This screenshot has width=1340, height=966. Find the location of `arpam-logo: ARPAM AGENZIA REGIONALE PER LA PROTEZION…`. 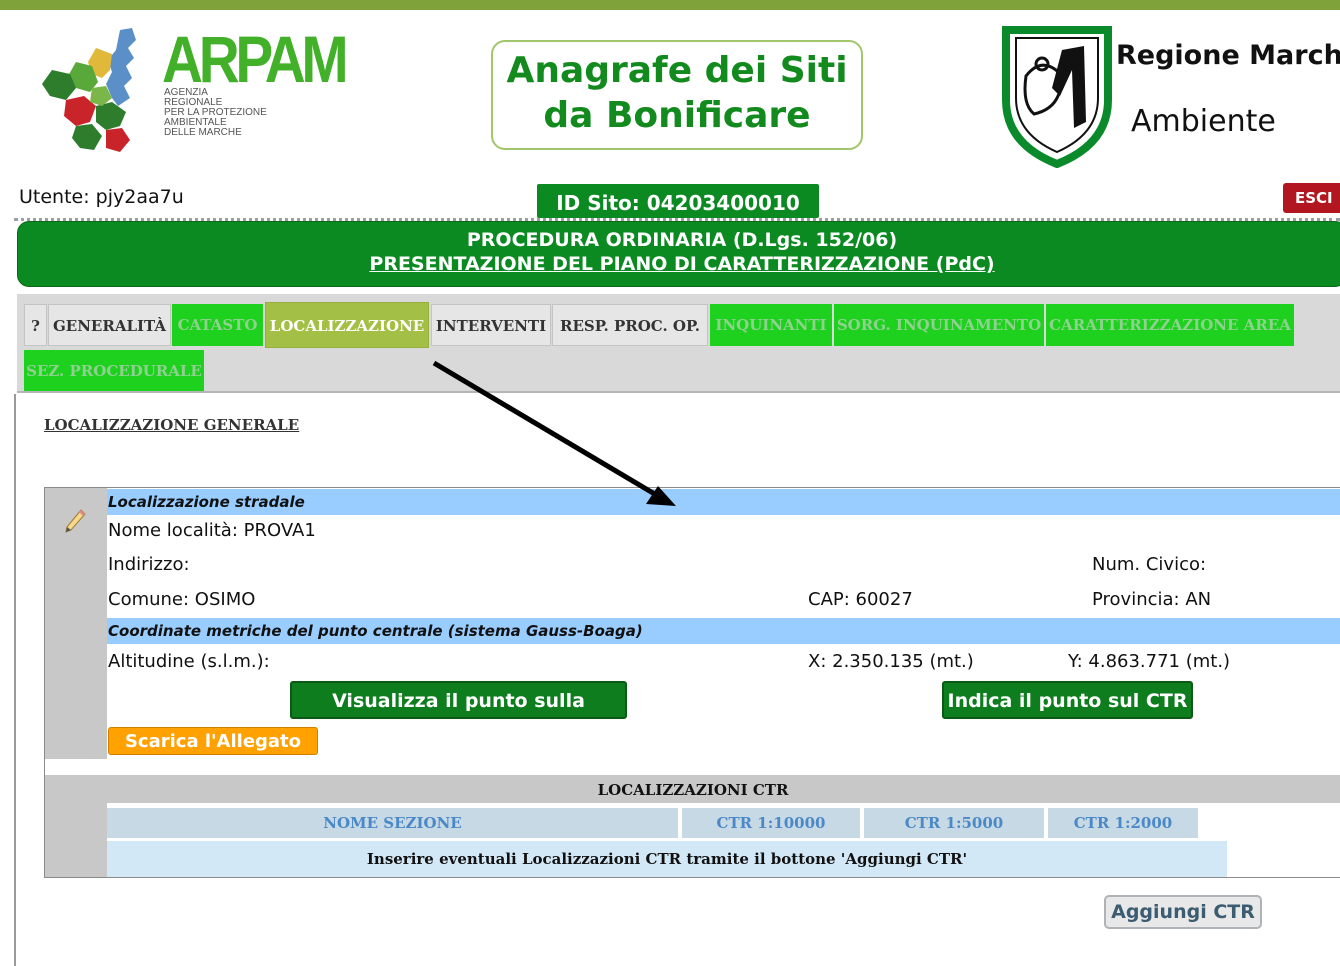

arpam-logo: ARPAM AGENZIA REGIONALE PER LA PROTEZION… is located at coordinates (192, 89).